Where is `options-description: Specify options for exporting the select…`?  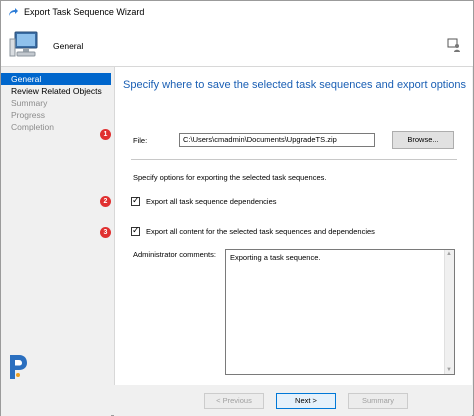
options-description: Specify options for exporting the select… is located at coordinates (230, 177).